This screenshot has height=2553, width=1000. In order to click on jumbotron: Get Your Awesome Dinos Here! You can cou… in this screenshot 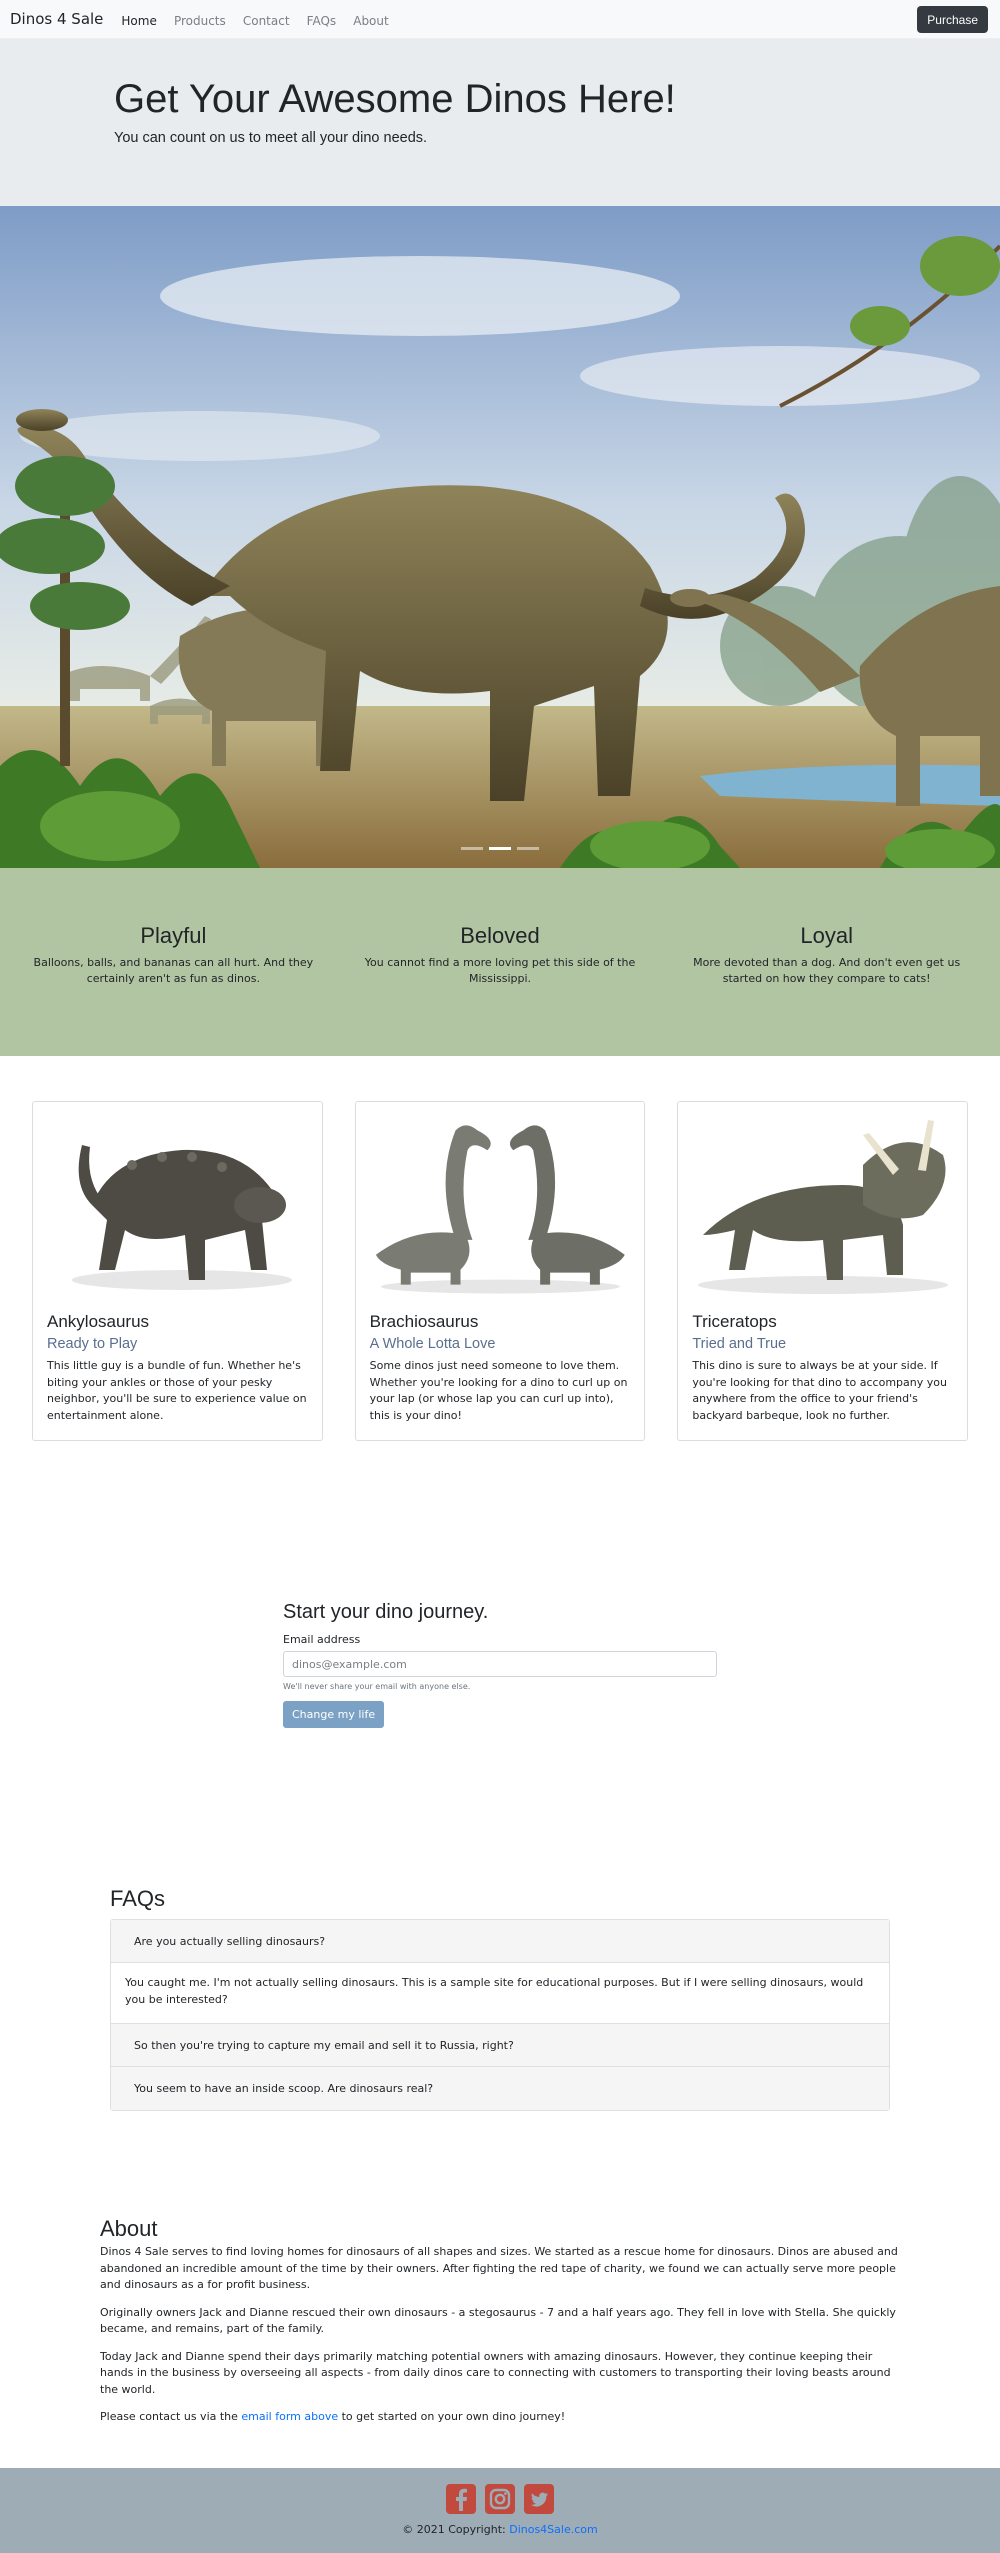, I will do `click(500, 122)`.